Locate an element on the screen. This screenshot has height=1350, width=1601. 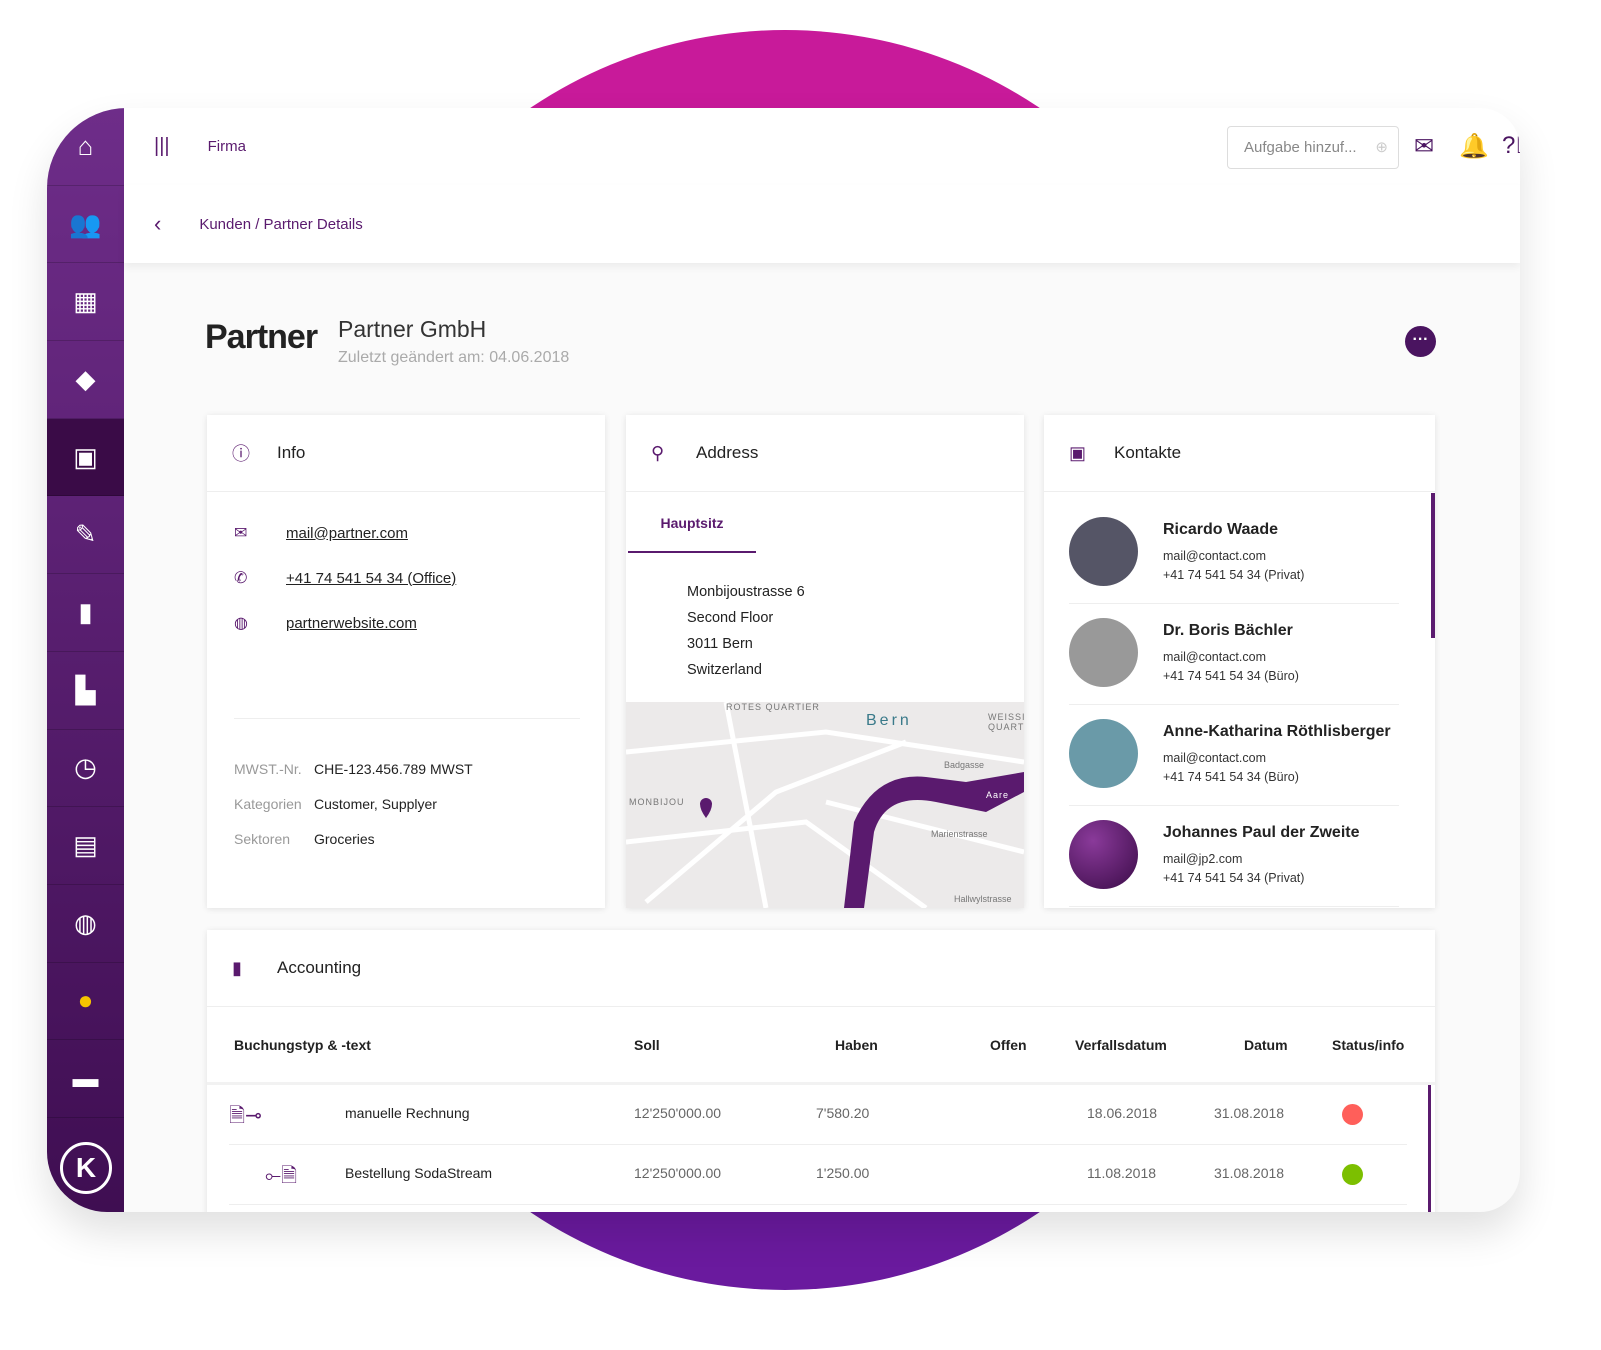
website-link: partnerwebsite.com is located at coordinates (351, 623).